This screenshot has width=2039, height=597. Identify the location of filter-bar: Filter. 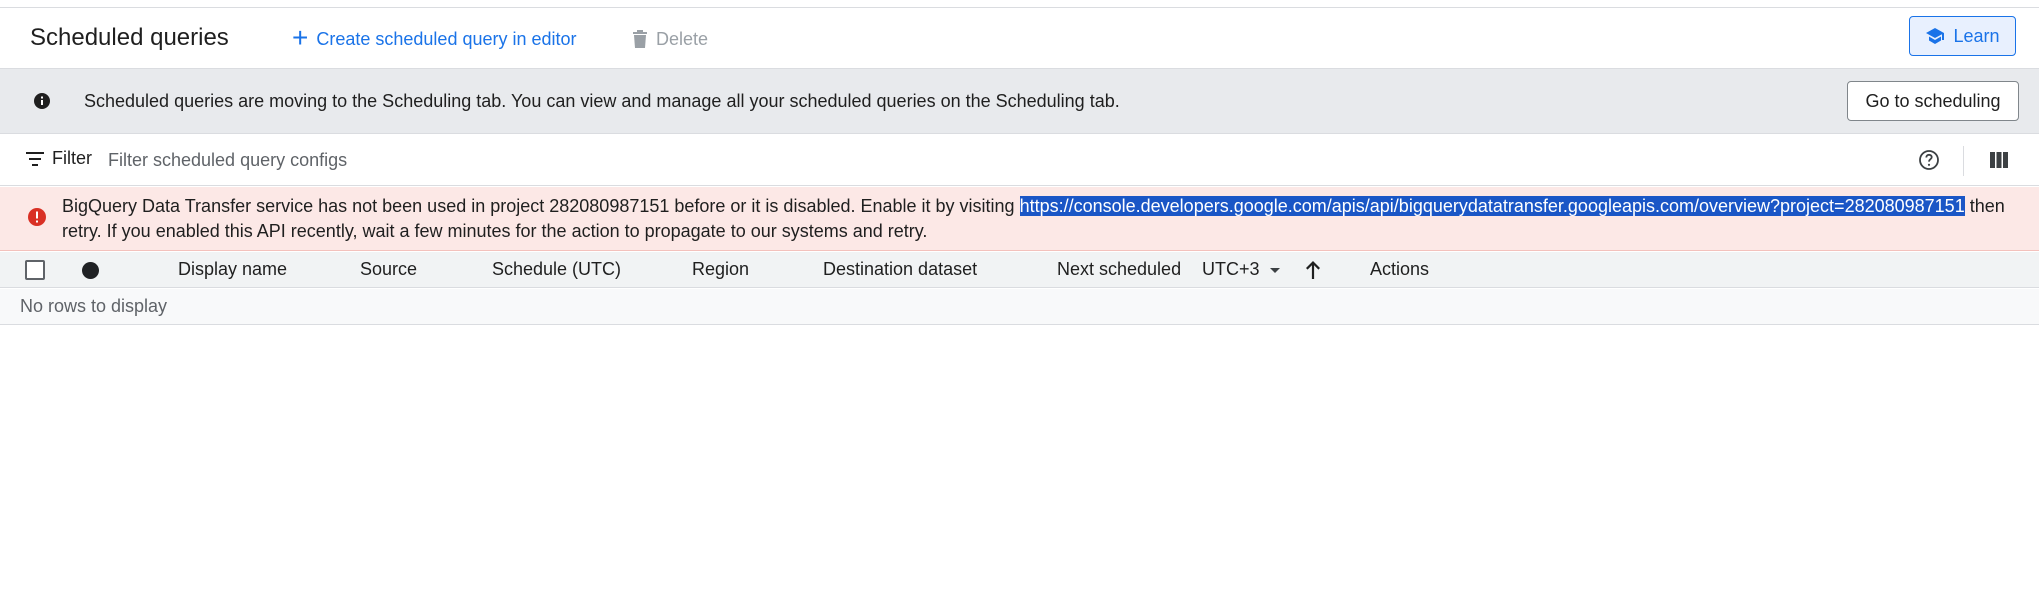
(1019, 160).